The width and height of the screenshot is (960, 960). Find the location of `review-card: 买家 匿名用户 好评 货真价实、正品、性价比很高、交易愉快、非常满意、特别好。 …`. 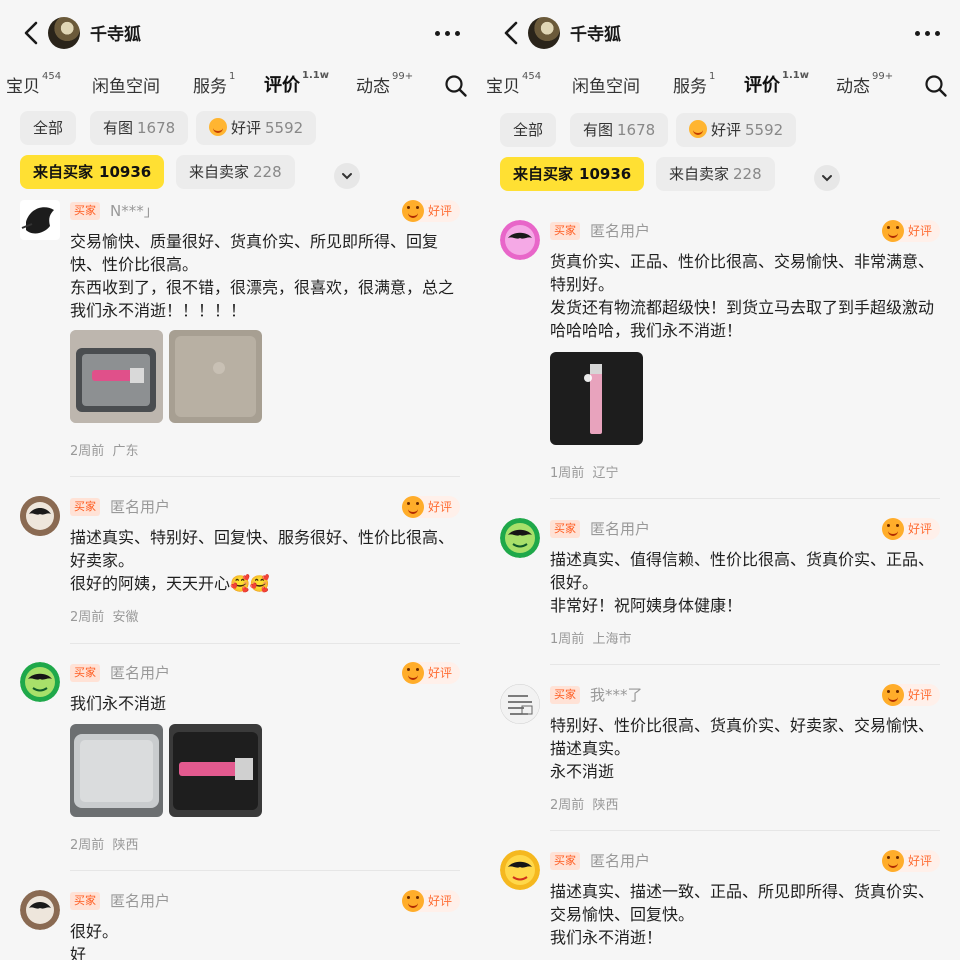

review-card: 买家 匿名用户 好评 货真价实、正品、性价比很高、交易愉快、非常满意、特别好。 … is located at coordinates (720, 355).